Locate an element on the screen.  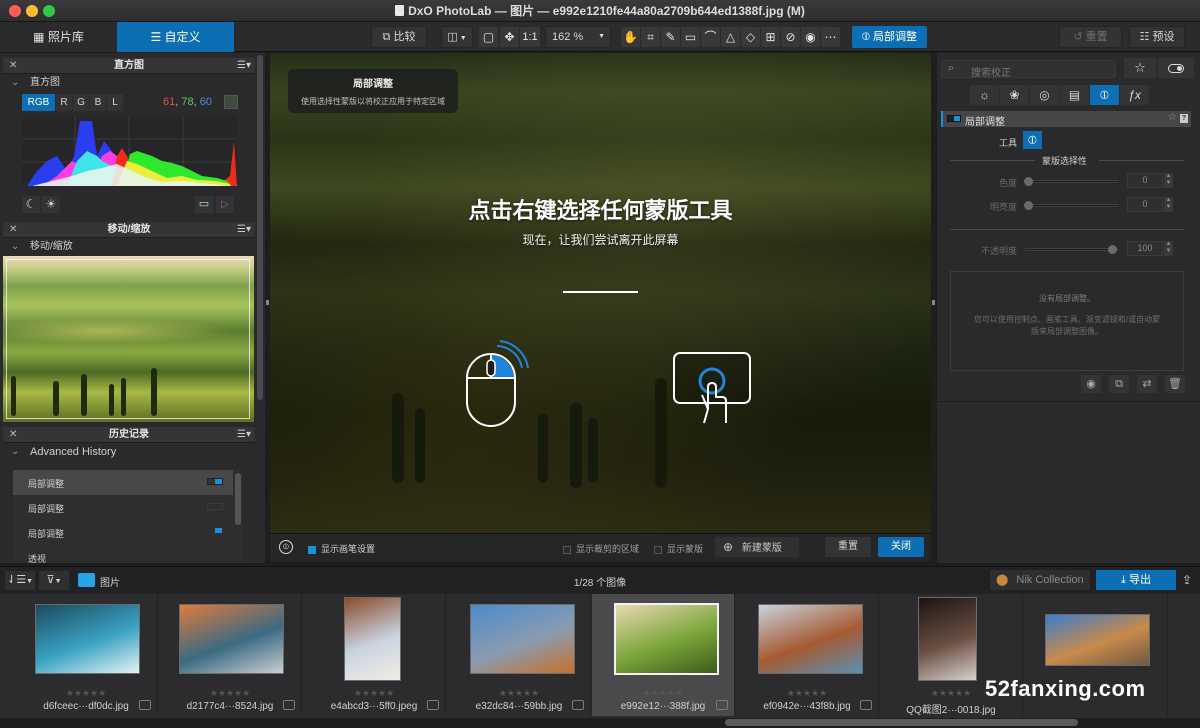
hide-button: ◉ is located at coordinates (1091, 384).